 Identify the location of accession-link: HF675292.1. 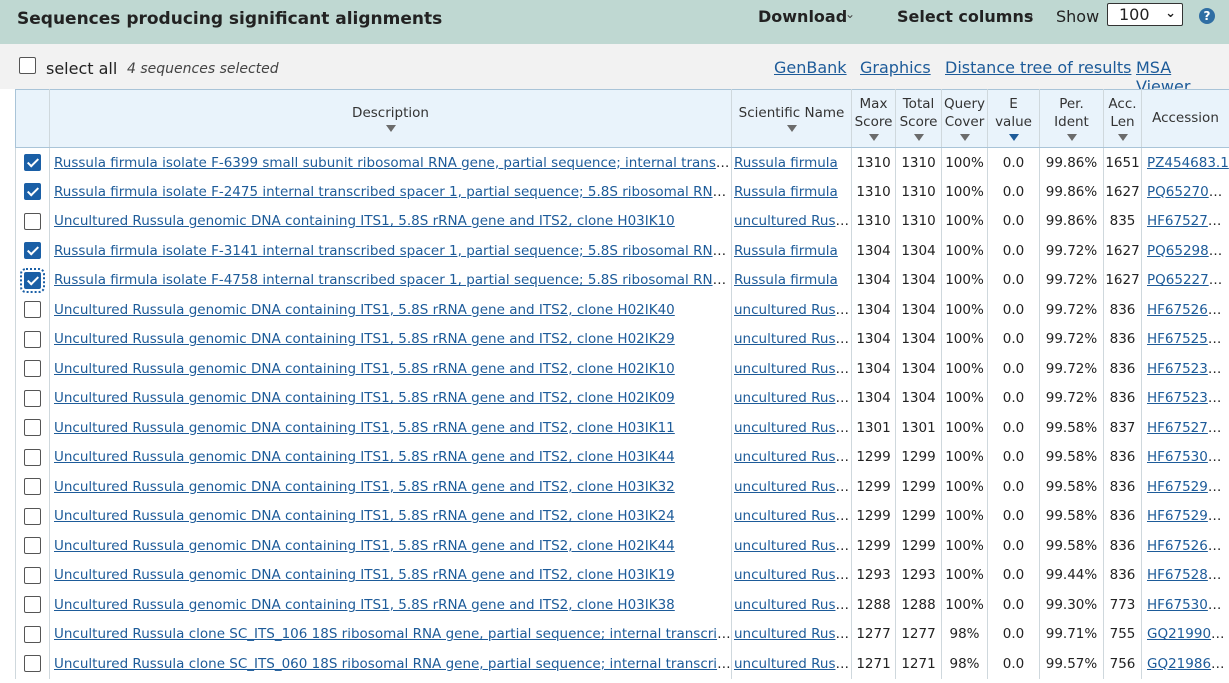
(1188, 516).